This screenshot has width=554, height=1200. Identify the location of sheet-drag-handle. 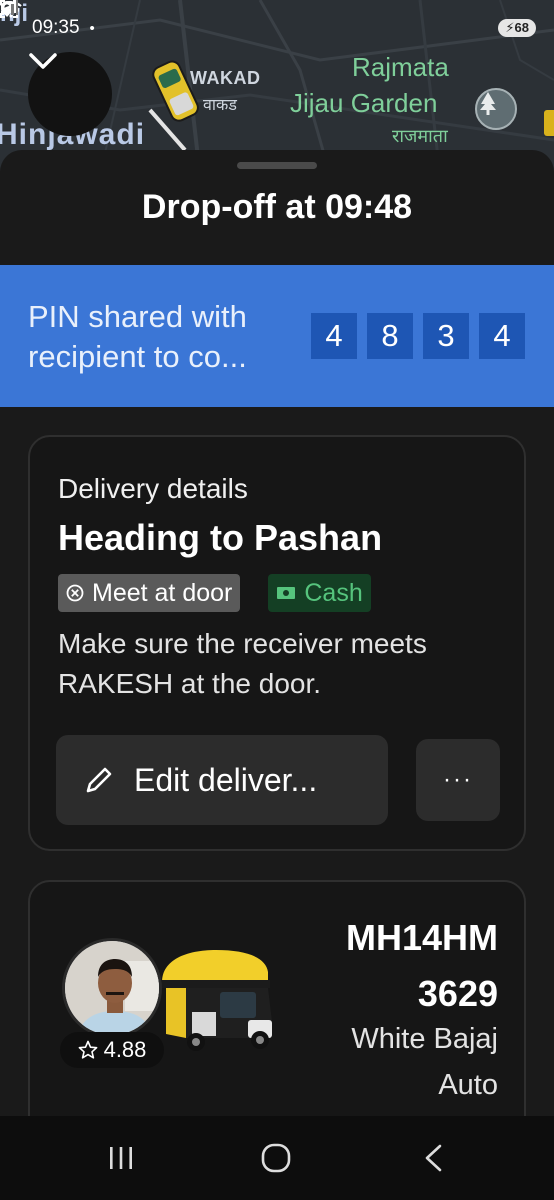
(277, 165).